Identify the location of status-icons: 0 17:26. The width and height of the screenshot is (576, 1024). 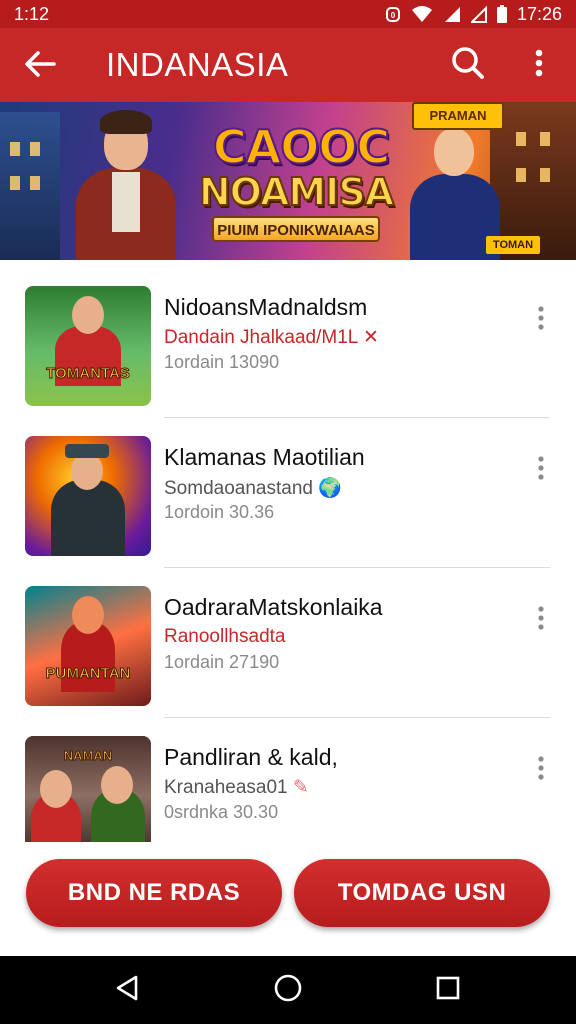
(473, 14).